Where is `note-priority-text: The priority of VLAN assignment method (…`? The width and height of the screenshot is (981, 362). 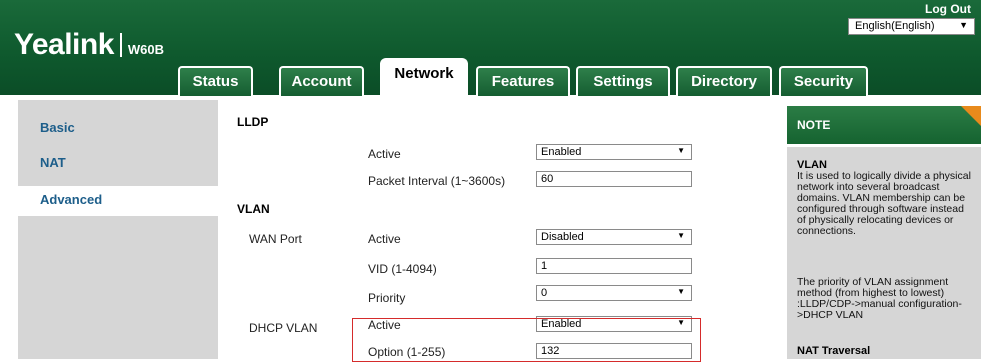 note-priority-text: The priority of VLAN assignment method (… is located at coordinates (879, 298).